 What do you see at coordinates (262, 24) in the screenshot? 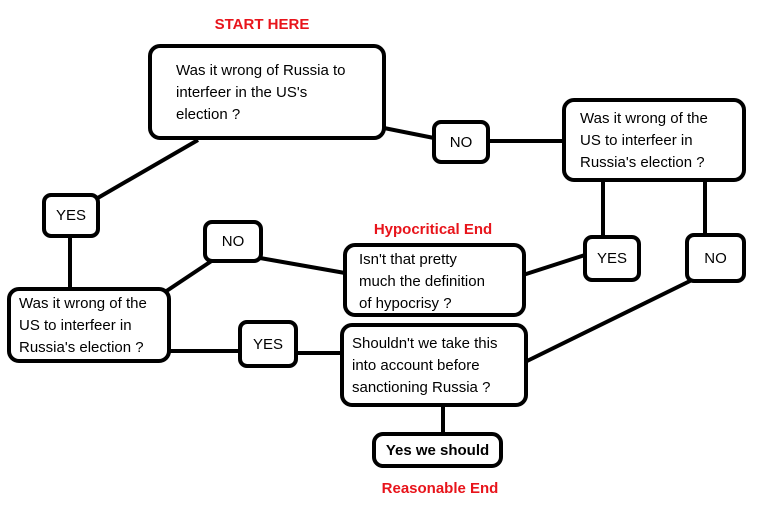
I see `start-label: START HERE` at bounding box center [262, 24].